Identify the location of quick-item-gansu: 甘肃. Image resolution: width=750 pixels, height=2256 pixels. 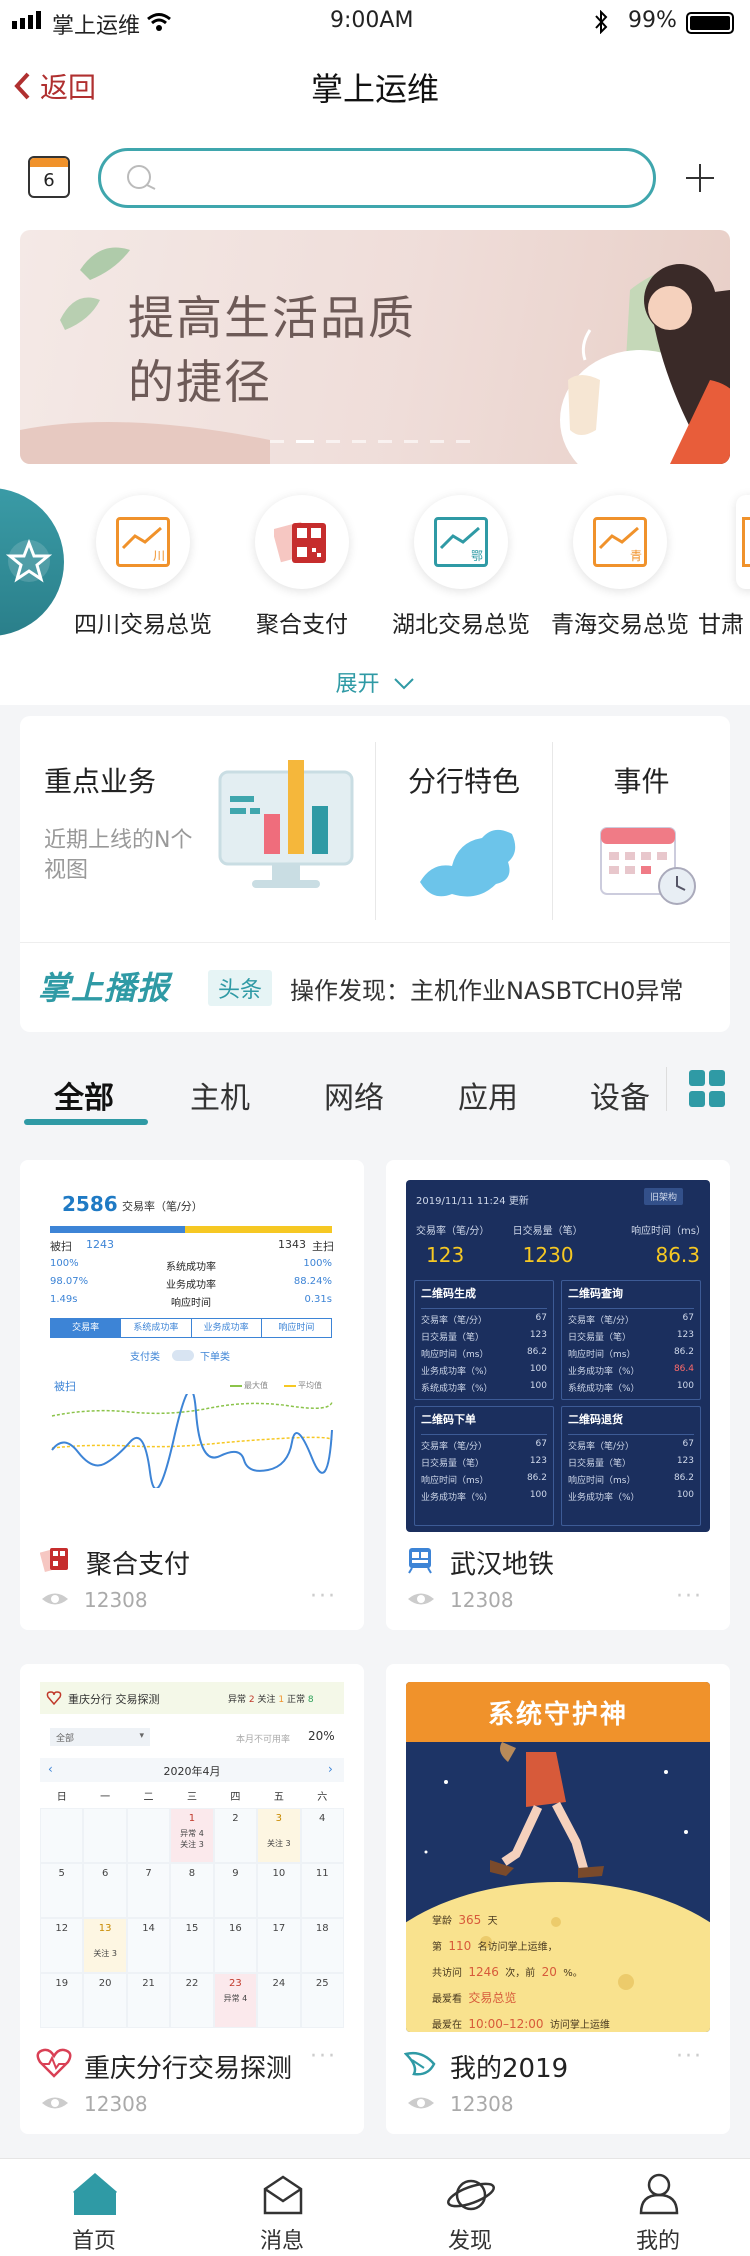
(724, 567).